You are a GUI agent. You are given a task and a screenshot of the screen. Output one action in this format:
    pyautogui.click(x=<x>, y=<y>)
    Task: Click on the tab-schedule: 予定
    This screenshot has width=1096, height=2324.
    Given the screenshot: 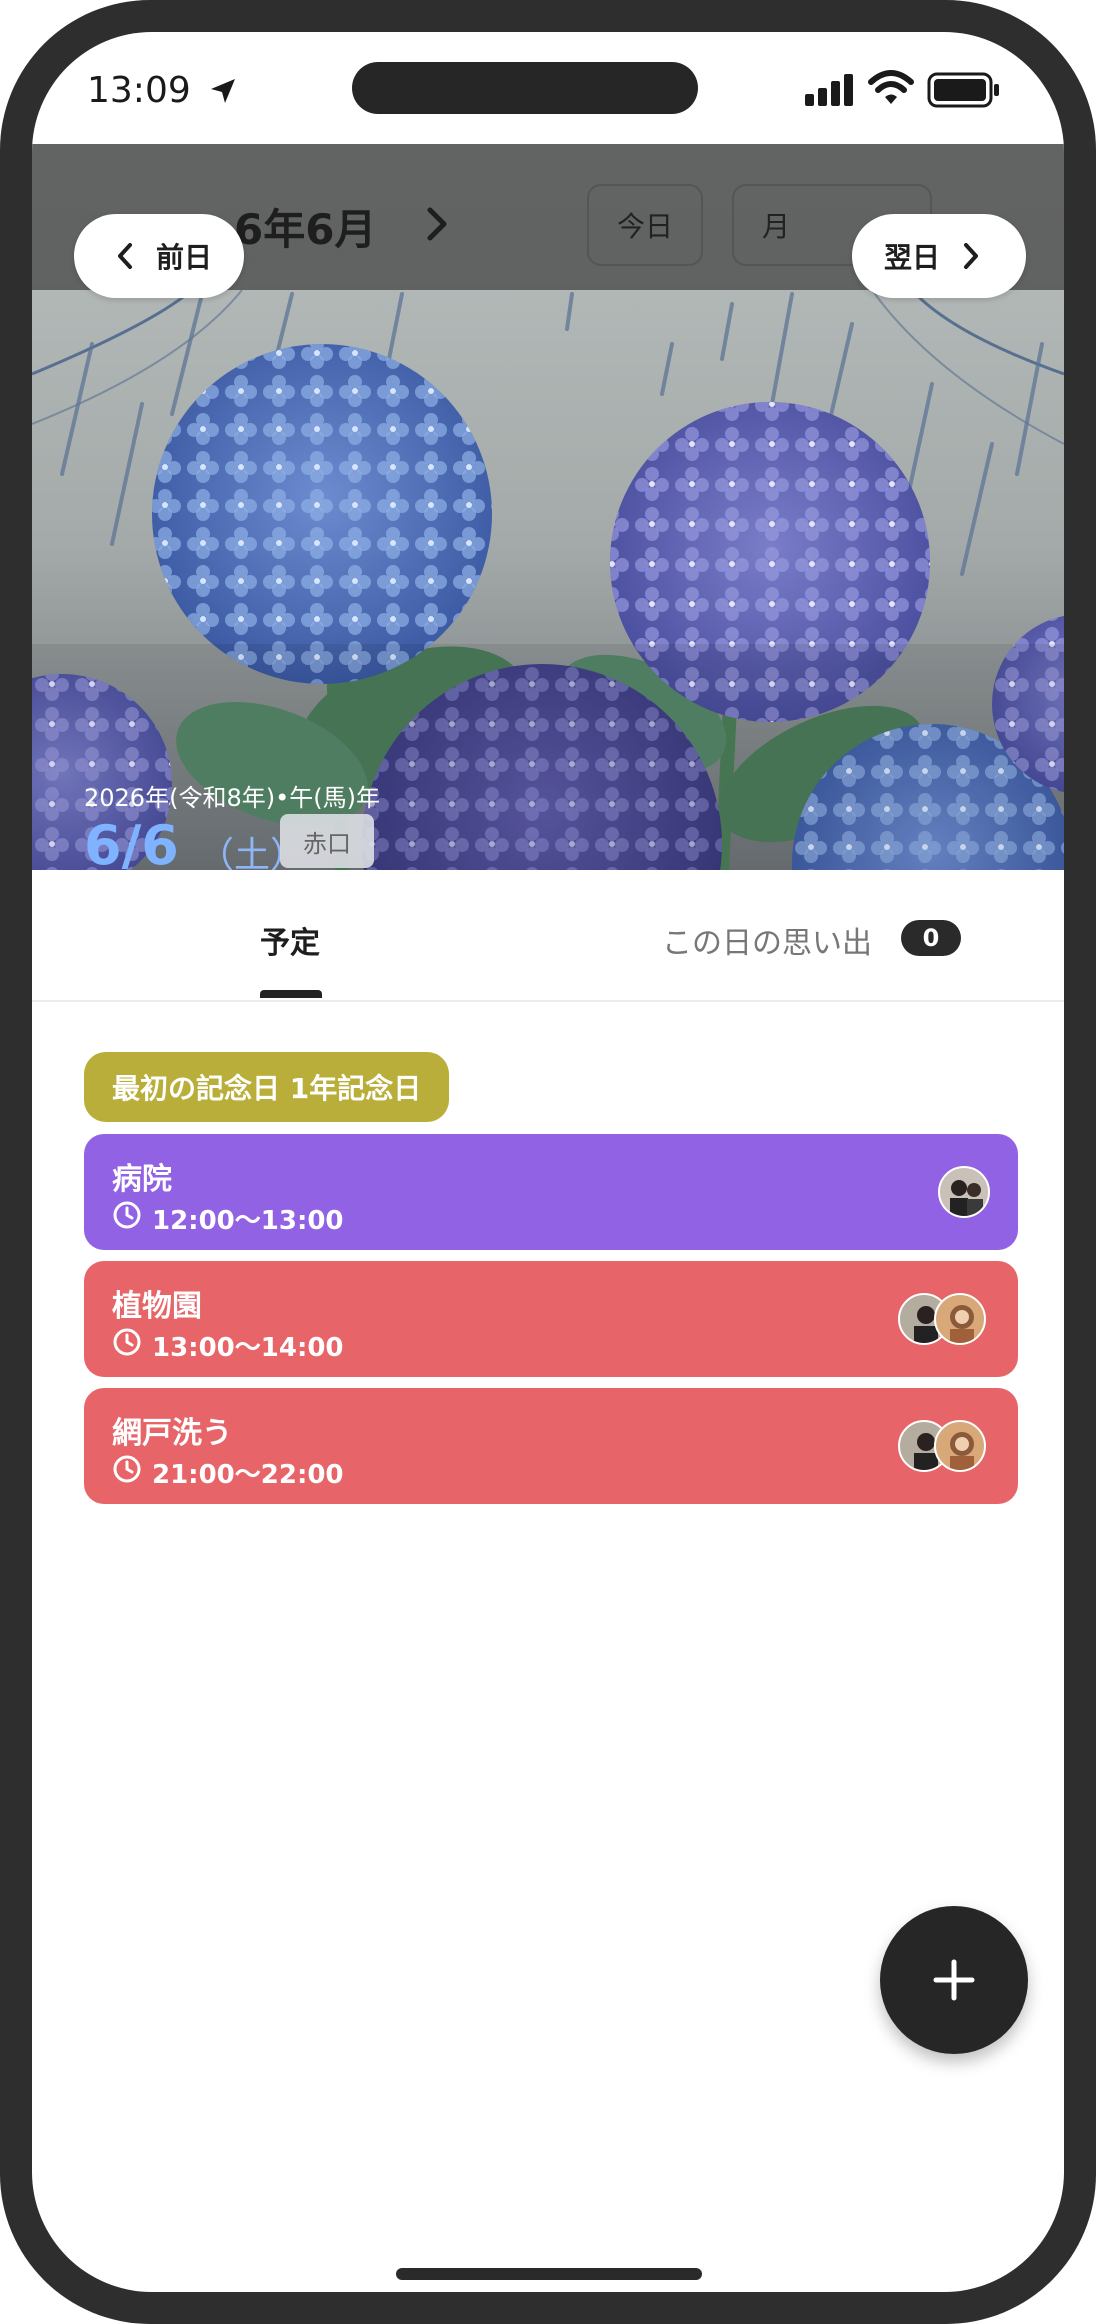 What is the action you would take?
    pyautogui.click(x=290, y=940)
    